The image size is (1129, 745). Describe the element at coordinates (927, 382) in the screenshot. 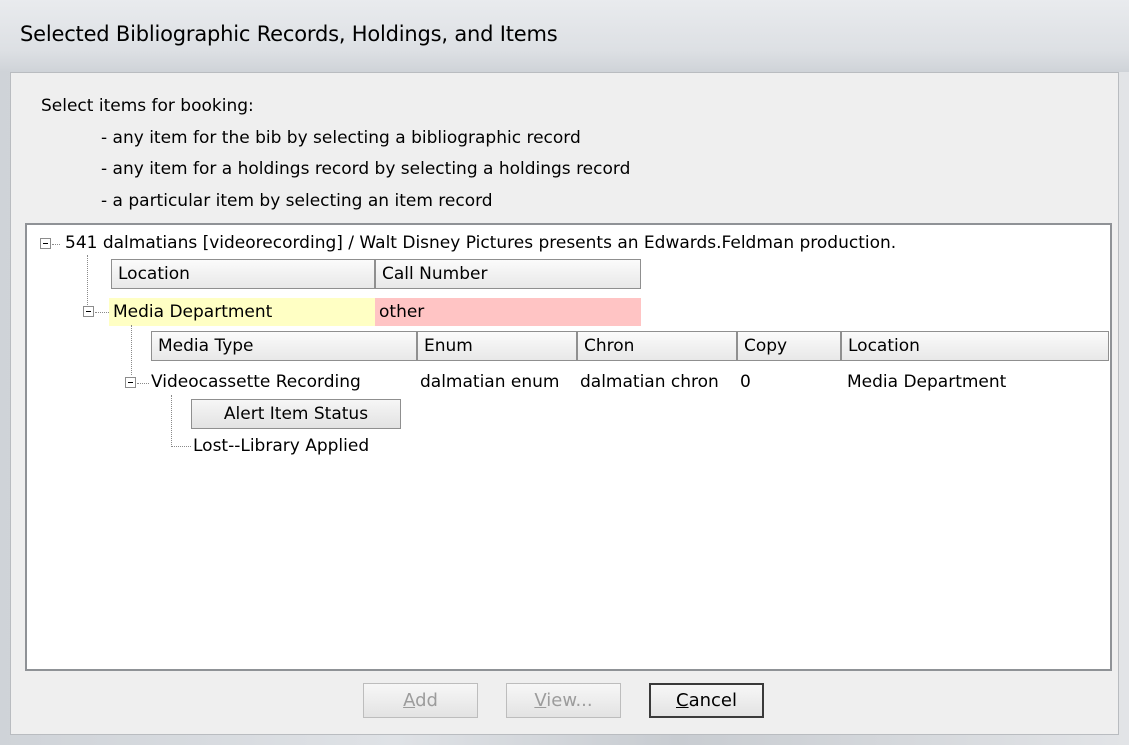

I see `item-location: Media Department` at that location.